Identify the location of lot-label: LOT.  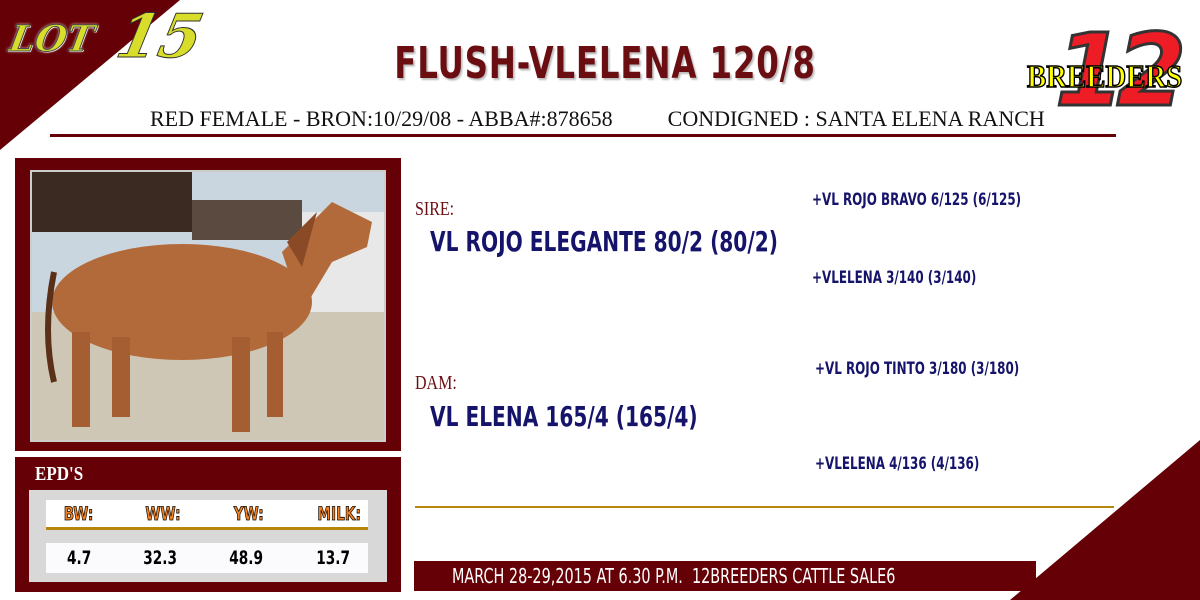
(52, 39).